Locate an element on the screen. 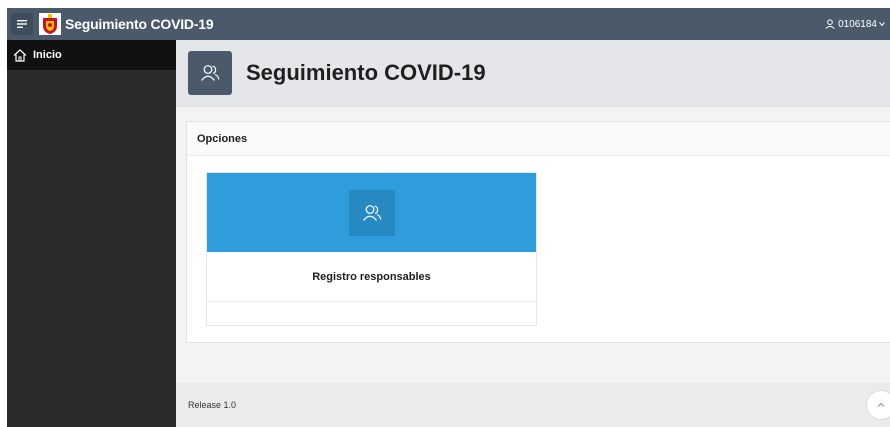 The width and height of the screenshot is (890, 427). page-icon-box is located at coordinates (210, 73).